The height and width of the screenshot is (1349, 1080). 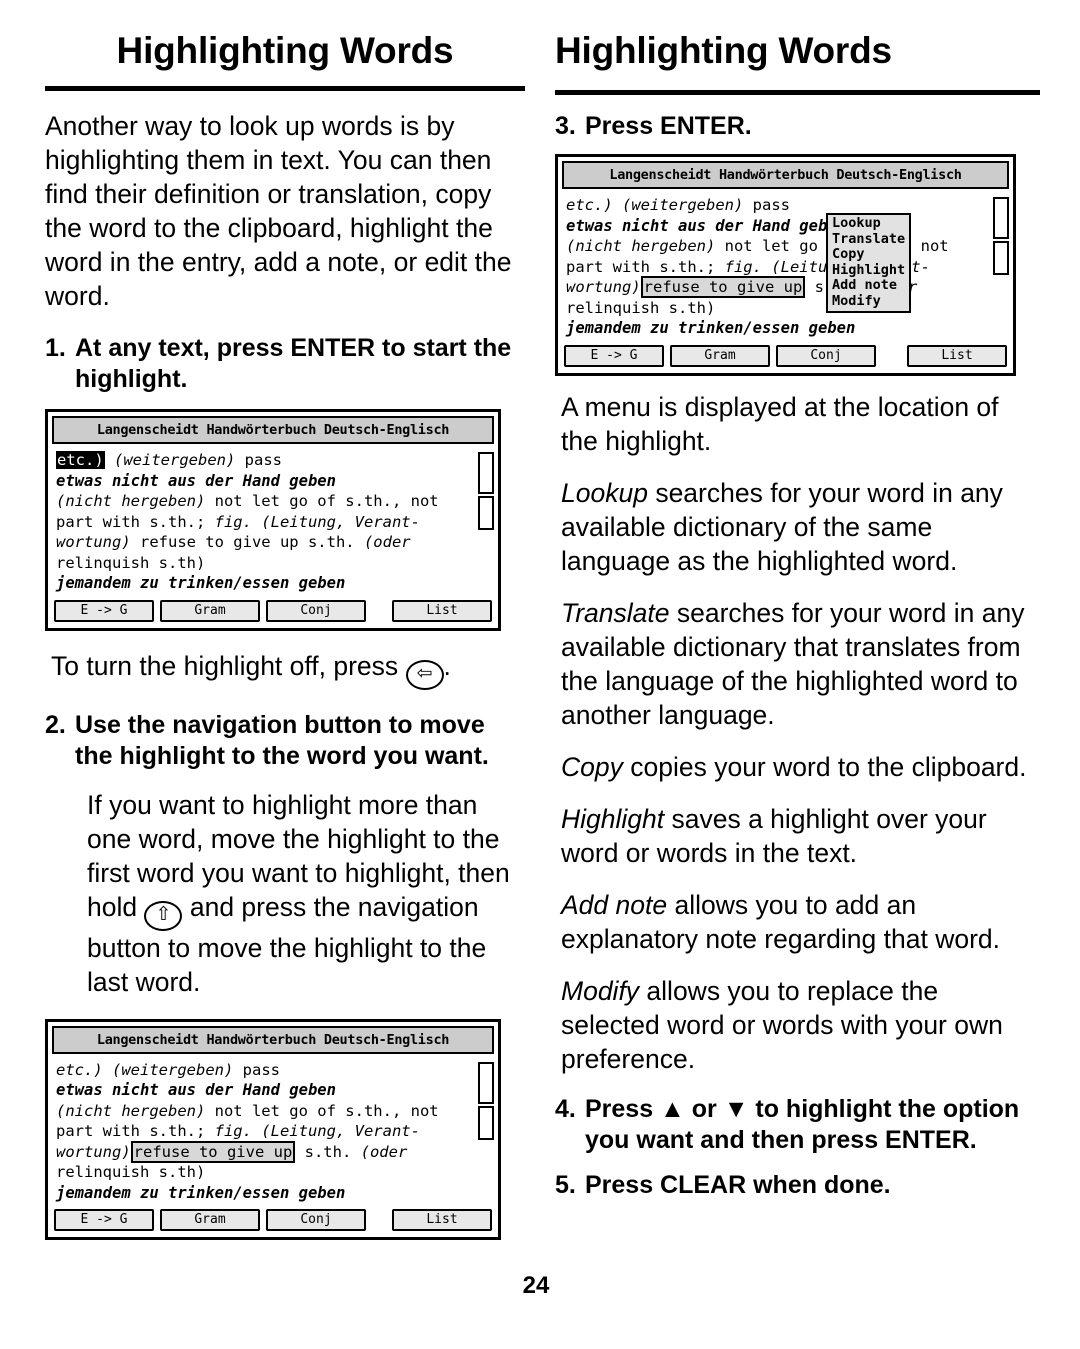 I want to click on button-conj-3: Conj, so click(x=826, y=355).